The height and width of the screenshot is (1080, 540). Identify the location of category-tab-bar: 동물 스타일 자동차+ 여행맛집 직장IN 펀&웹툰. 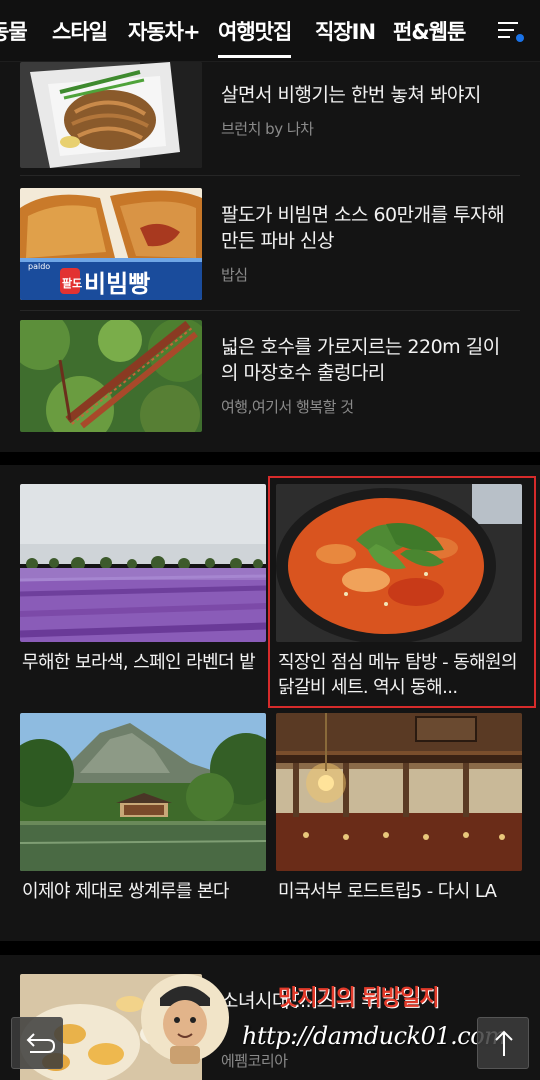
(270, 31).